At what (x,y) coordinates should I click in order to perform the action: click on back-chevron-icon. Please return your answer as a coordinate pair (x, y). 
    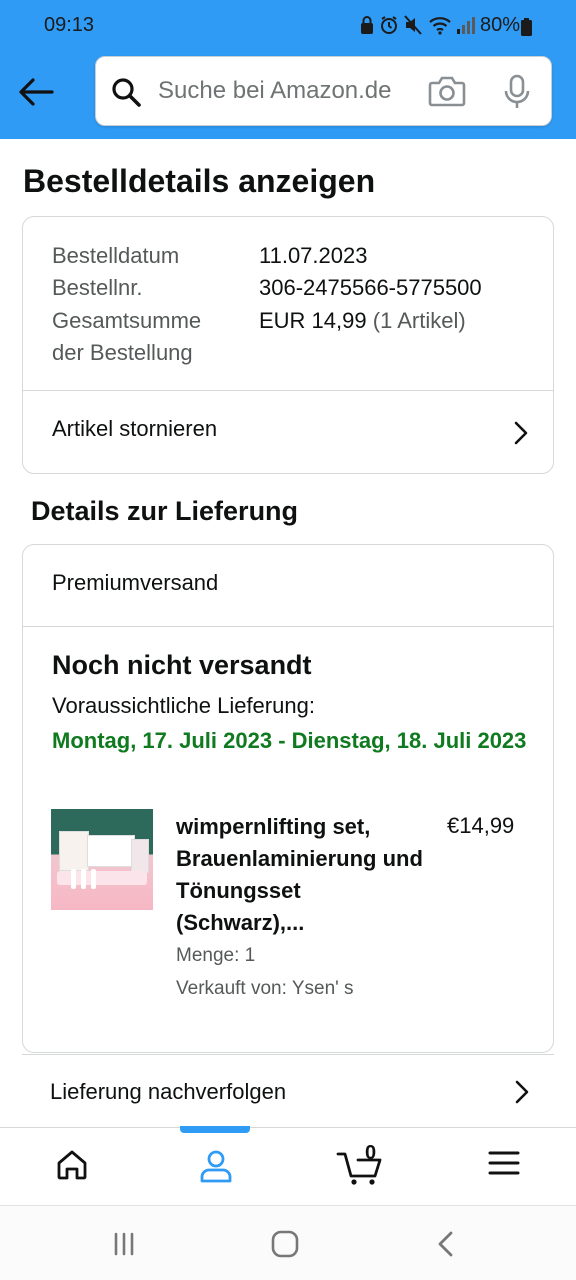
    Looking at the image, I should click on (446, 1244).